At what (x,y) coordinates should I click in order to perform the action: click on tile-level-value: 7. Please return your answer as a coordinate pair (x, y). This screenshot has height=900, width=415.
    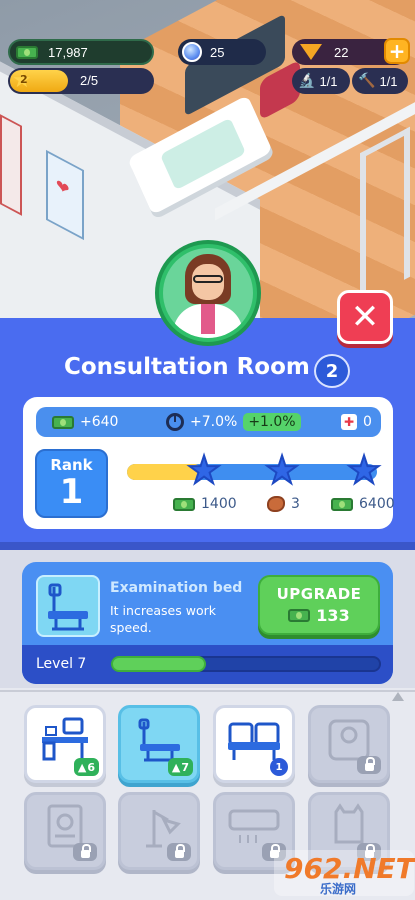
    Looking at the image, I should click on (185, 767).